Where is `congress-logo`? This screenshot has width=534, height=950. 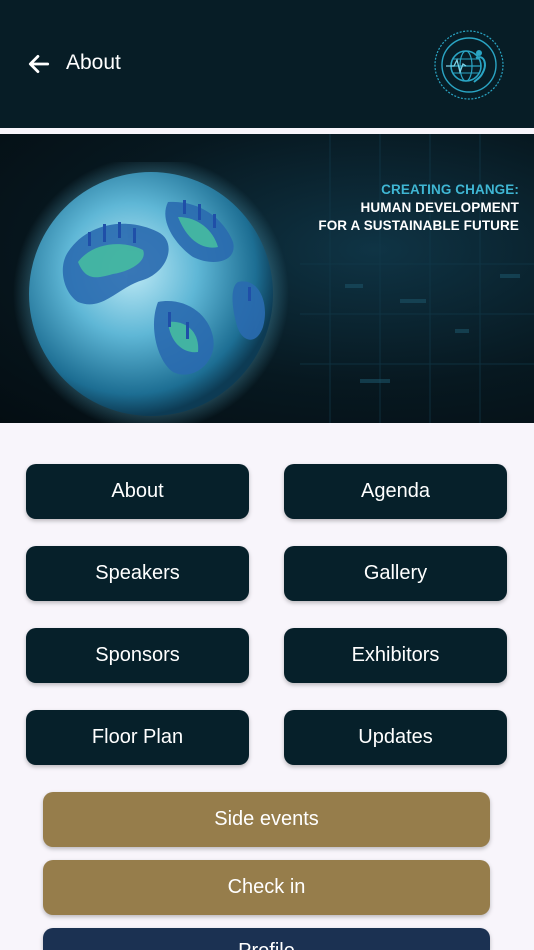
congress-logo is located at coordinates (469, 65).